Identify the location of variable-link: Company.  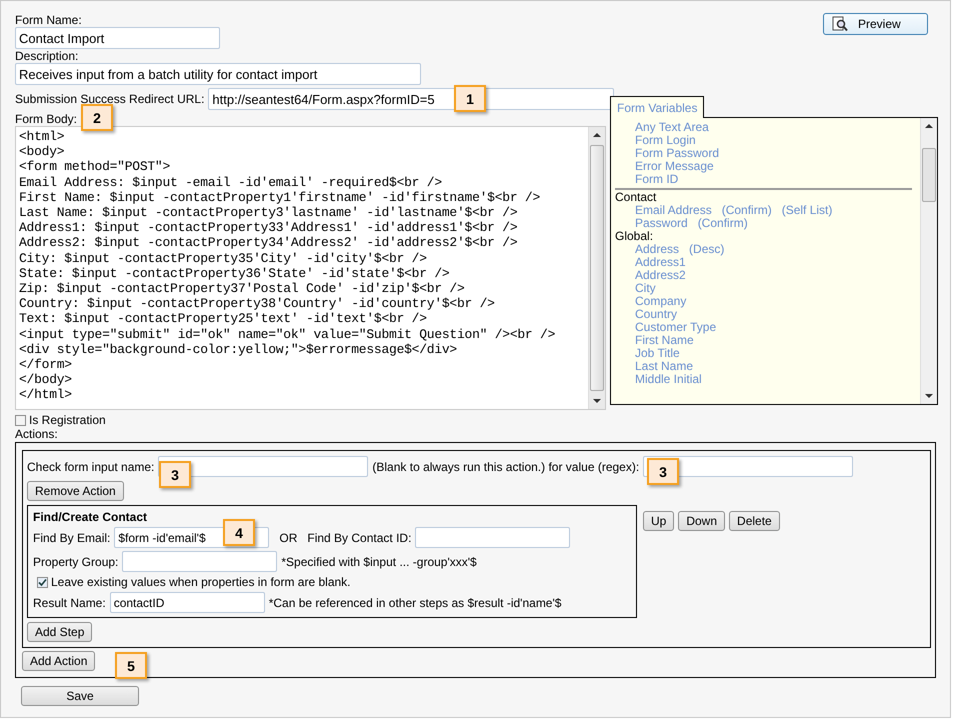
(660, 301).